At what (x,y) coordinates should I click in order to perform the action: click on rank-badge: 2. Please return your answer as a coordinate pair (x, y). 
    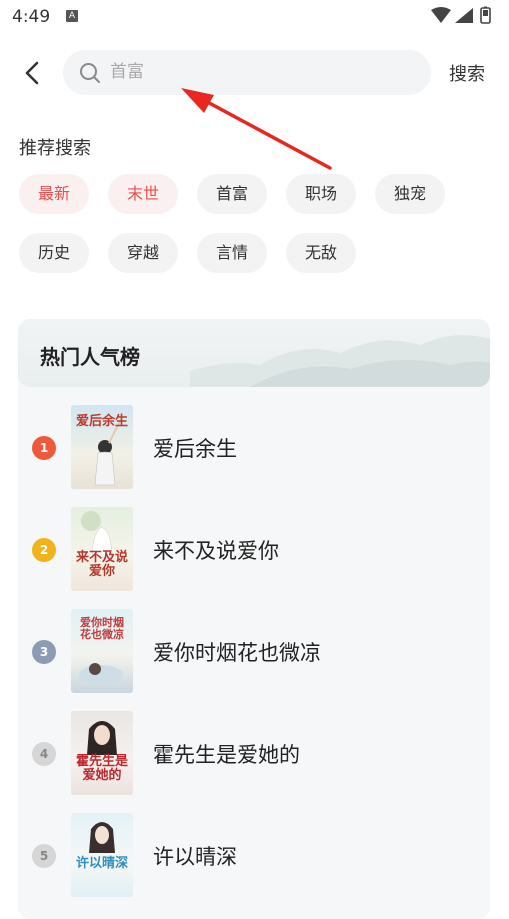
    Looking at the image, I should click on (44, 550).